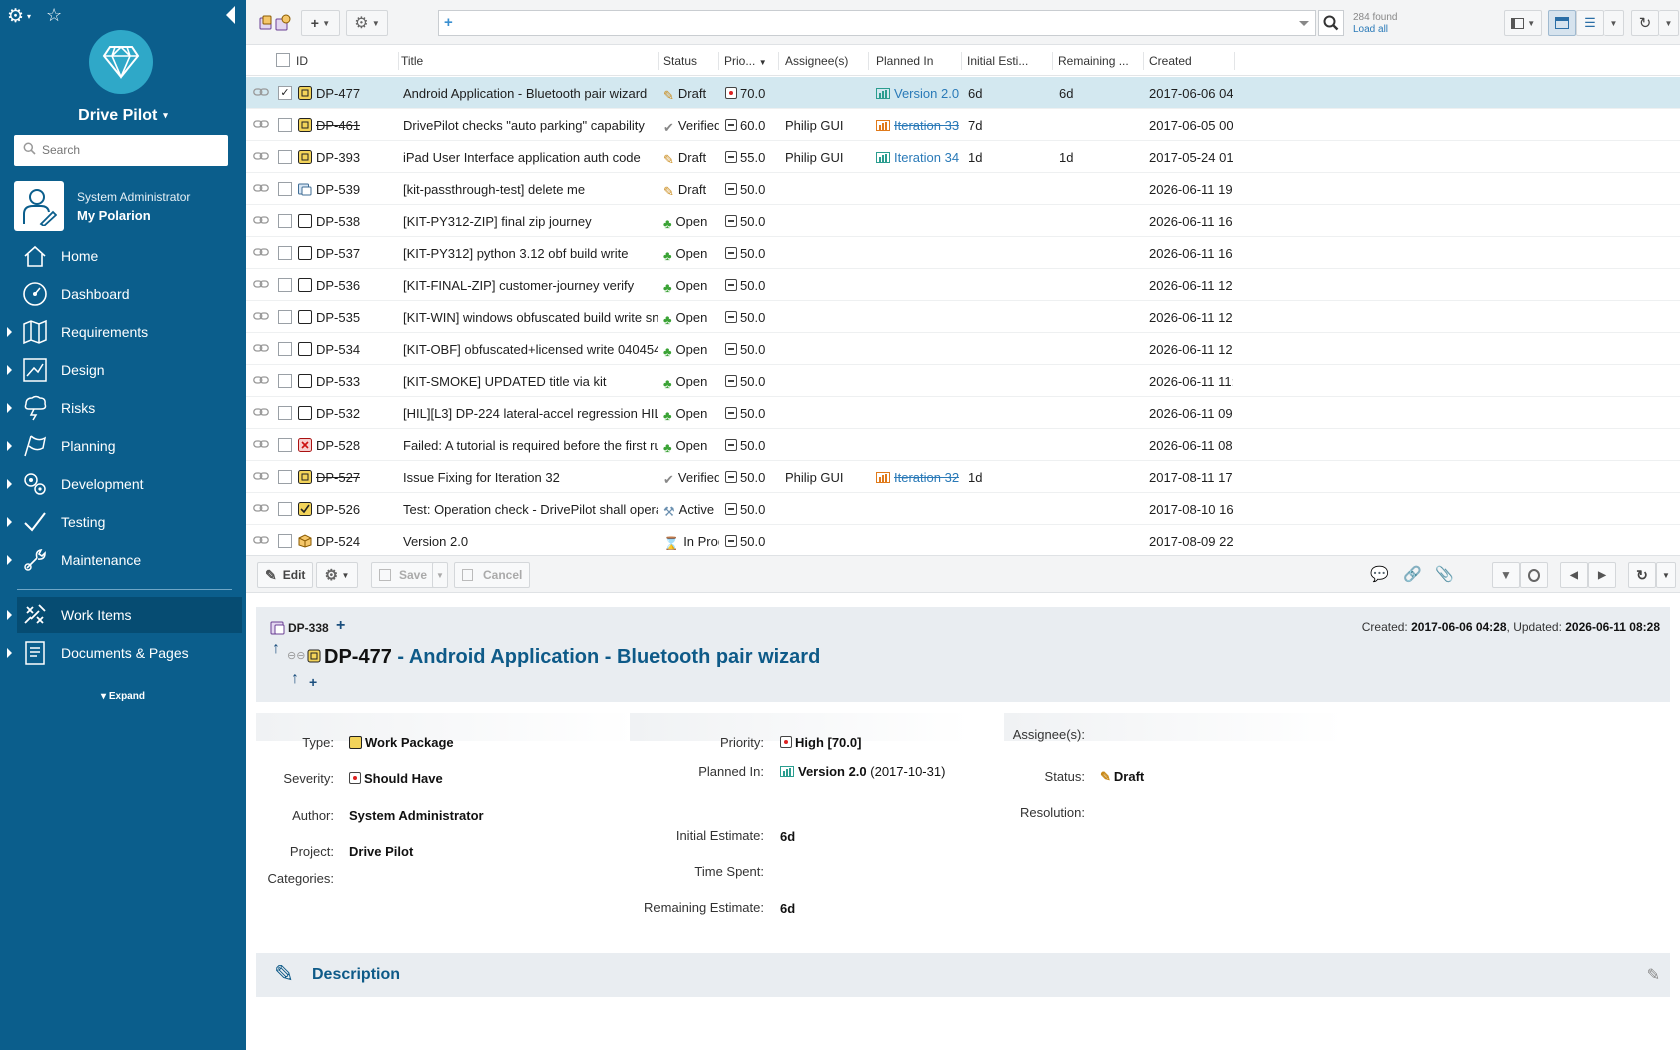 This screenshot has width=1680, height=1050. Describe the element at coordinates (123, 446) in the screenshot. I see `nav-item-planning: Planning` at that location.